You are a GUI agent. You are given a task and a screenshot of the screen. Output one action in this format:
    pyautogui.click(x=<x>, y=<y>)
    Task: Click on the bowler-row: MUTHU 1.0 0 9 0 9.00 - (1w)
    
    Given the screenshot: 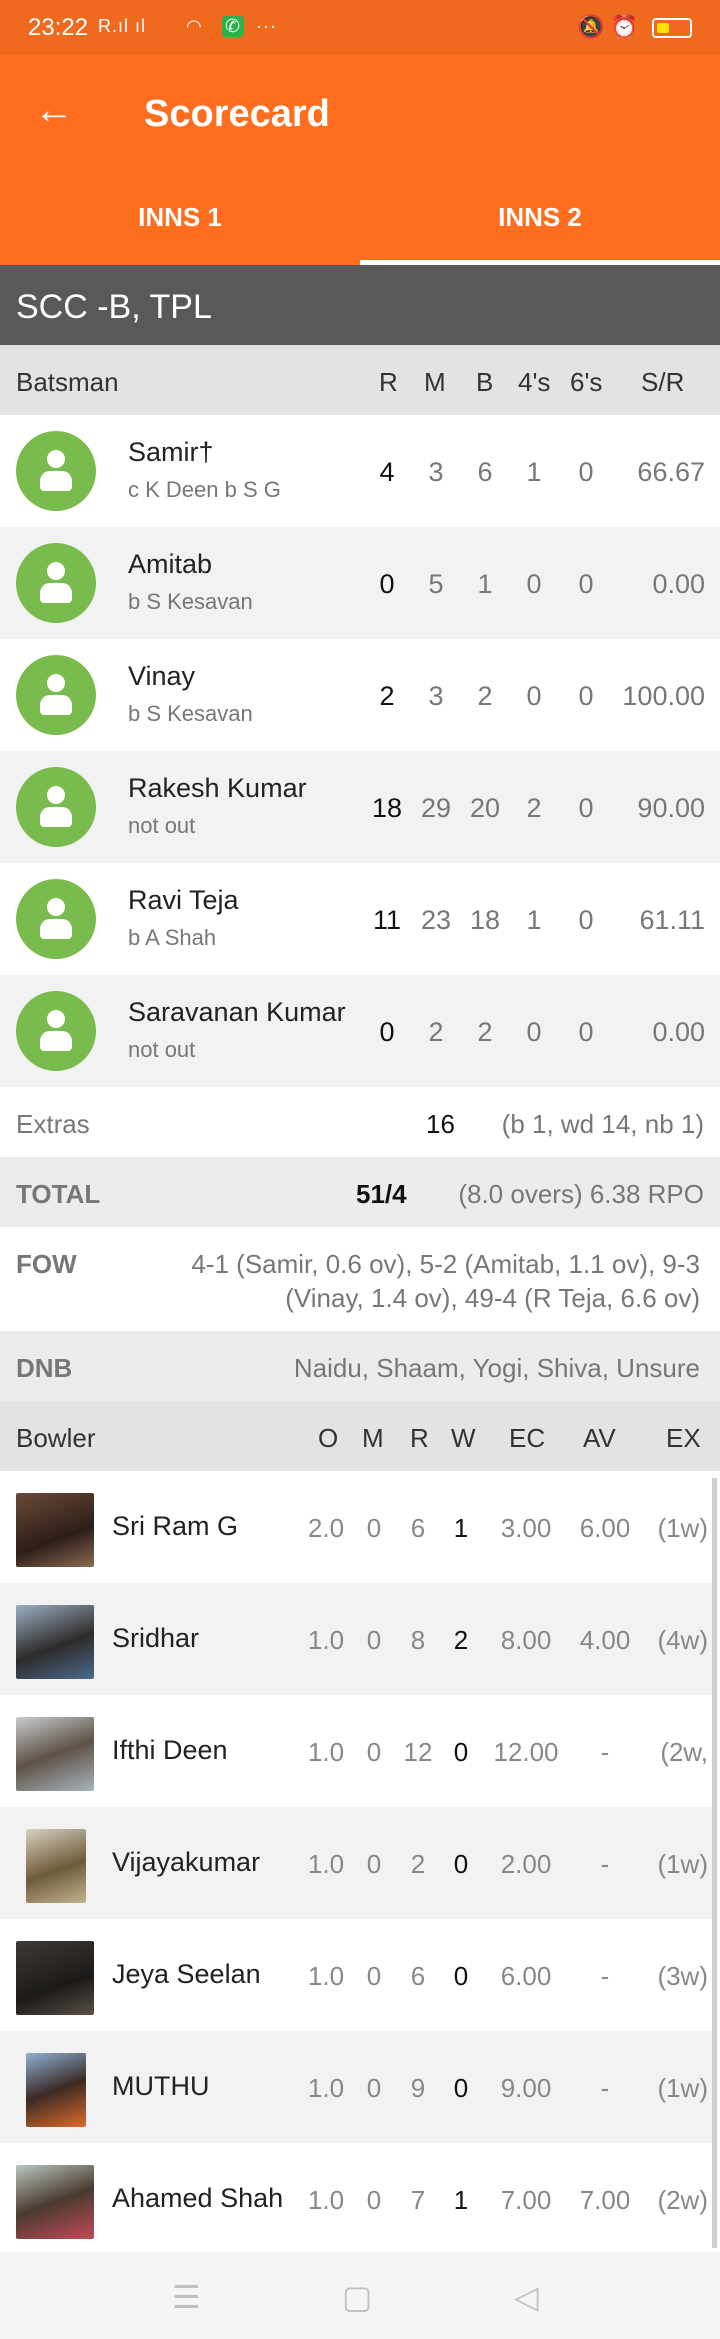 What is the action you would take?
    pyautogui.click(x=356, y=2087)
    